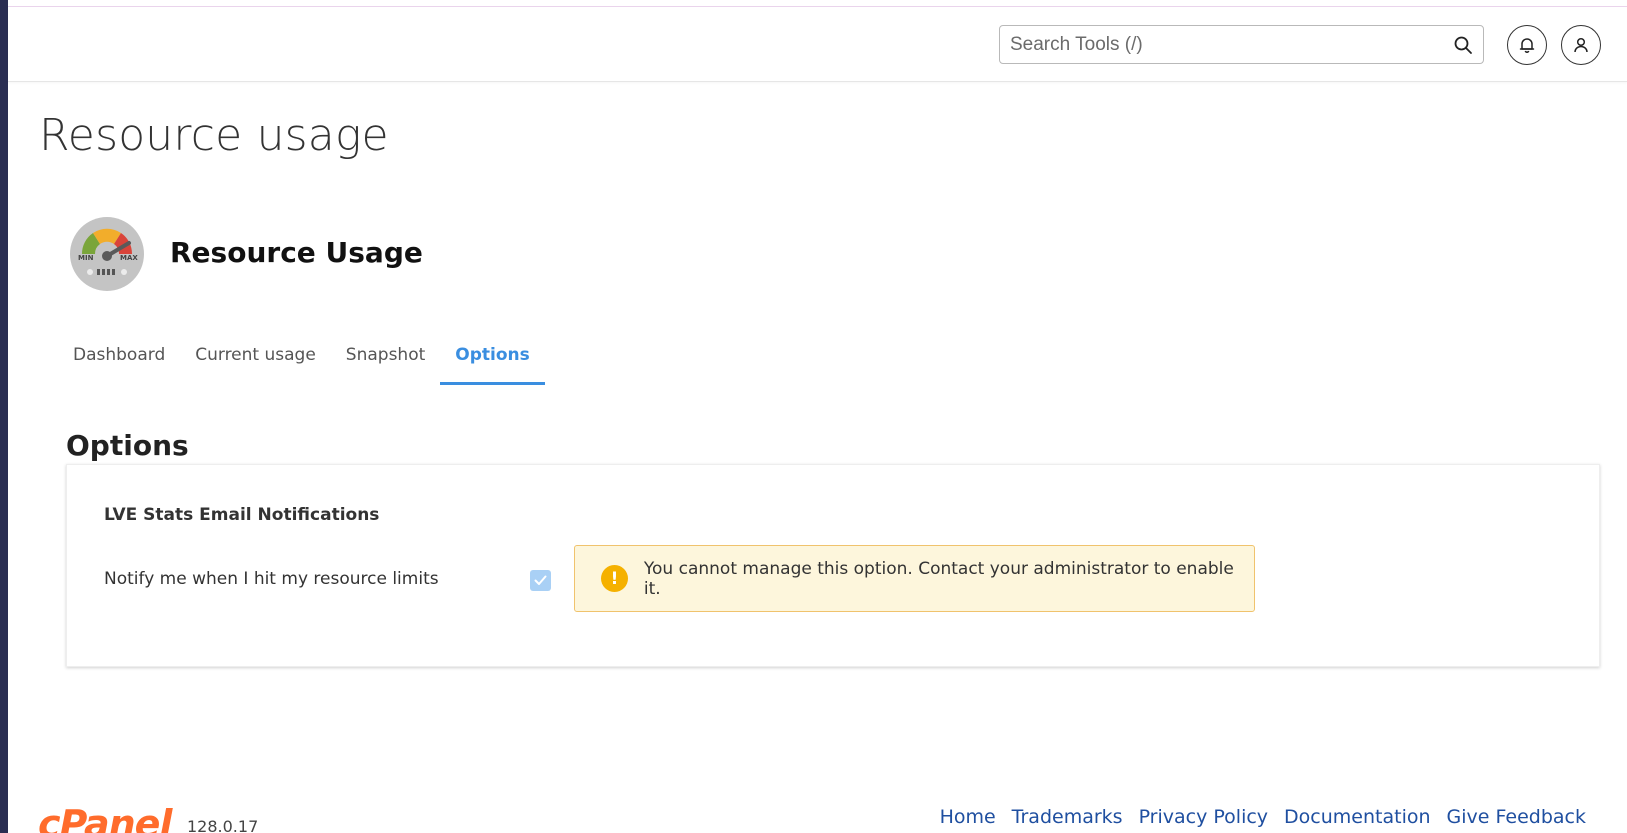 The image size is (1627, 833). I want to click on tab-current-usage: Current usage, so click(255, 361).